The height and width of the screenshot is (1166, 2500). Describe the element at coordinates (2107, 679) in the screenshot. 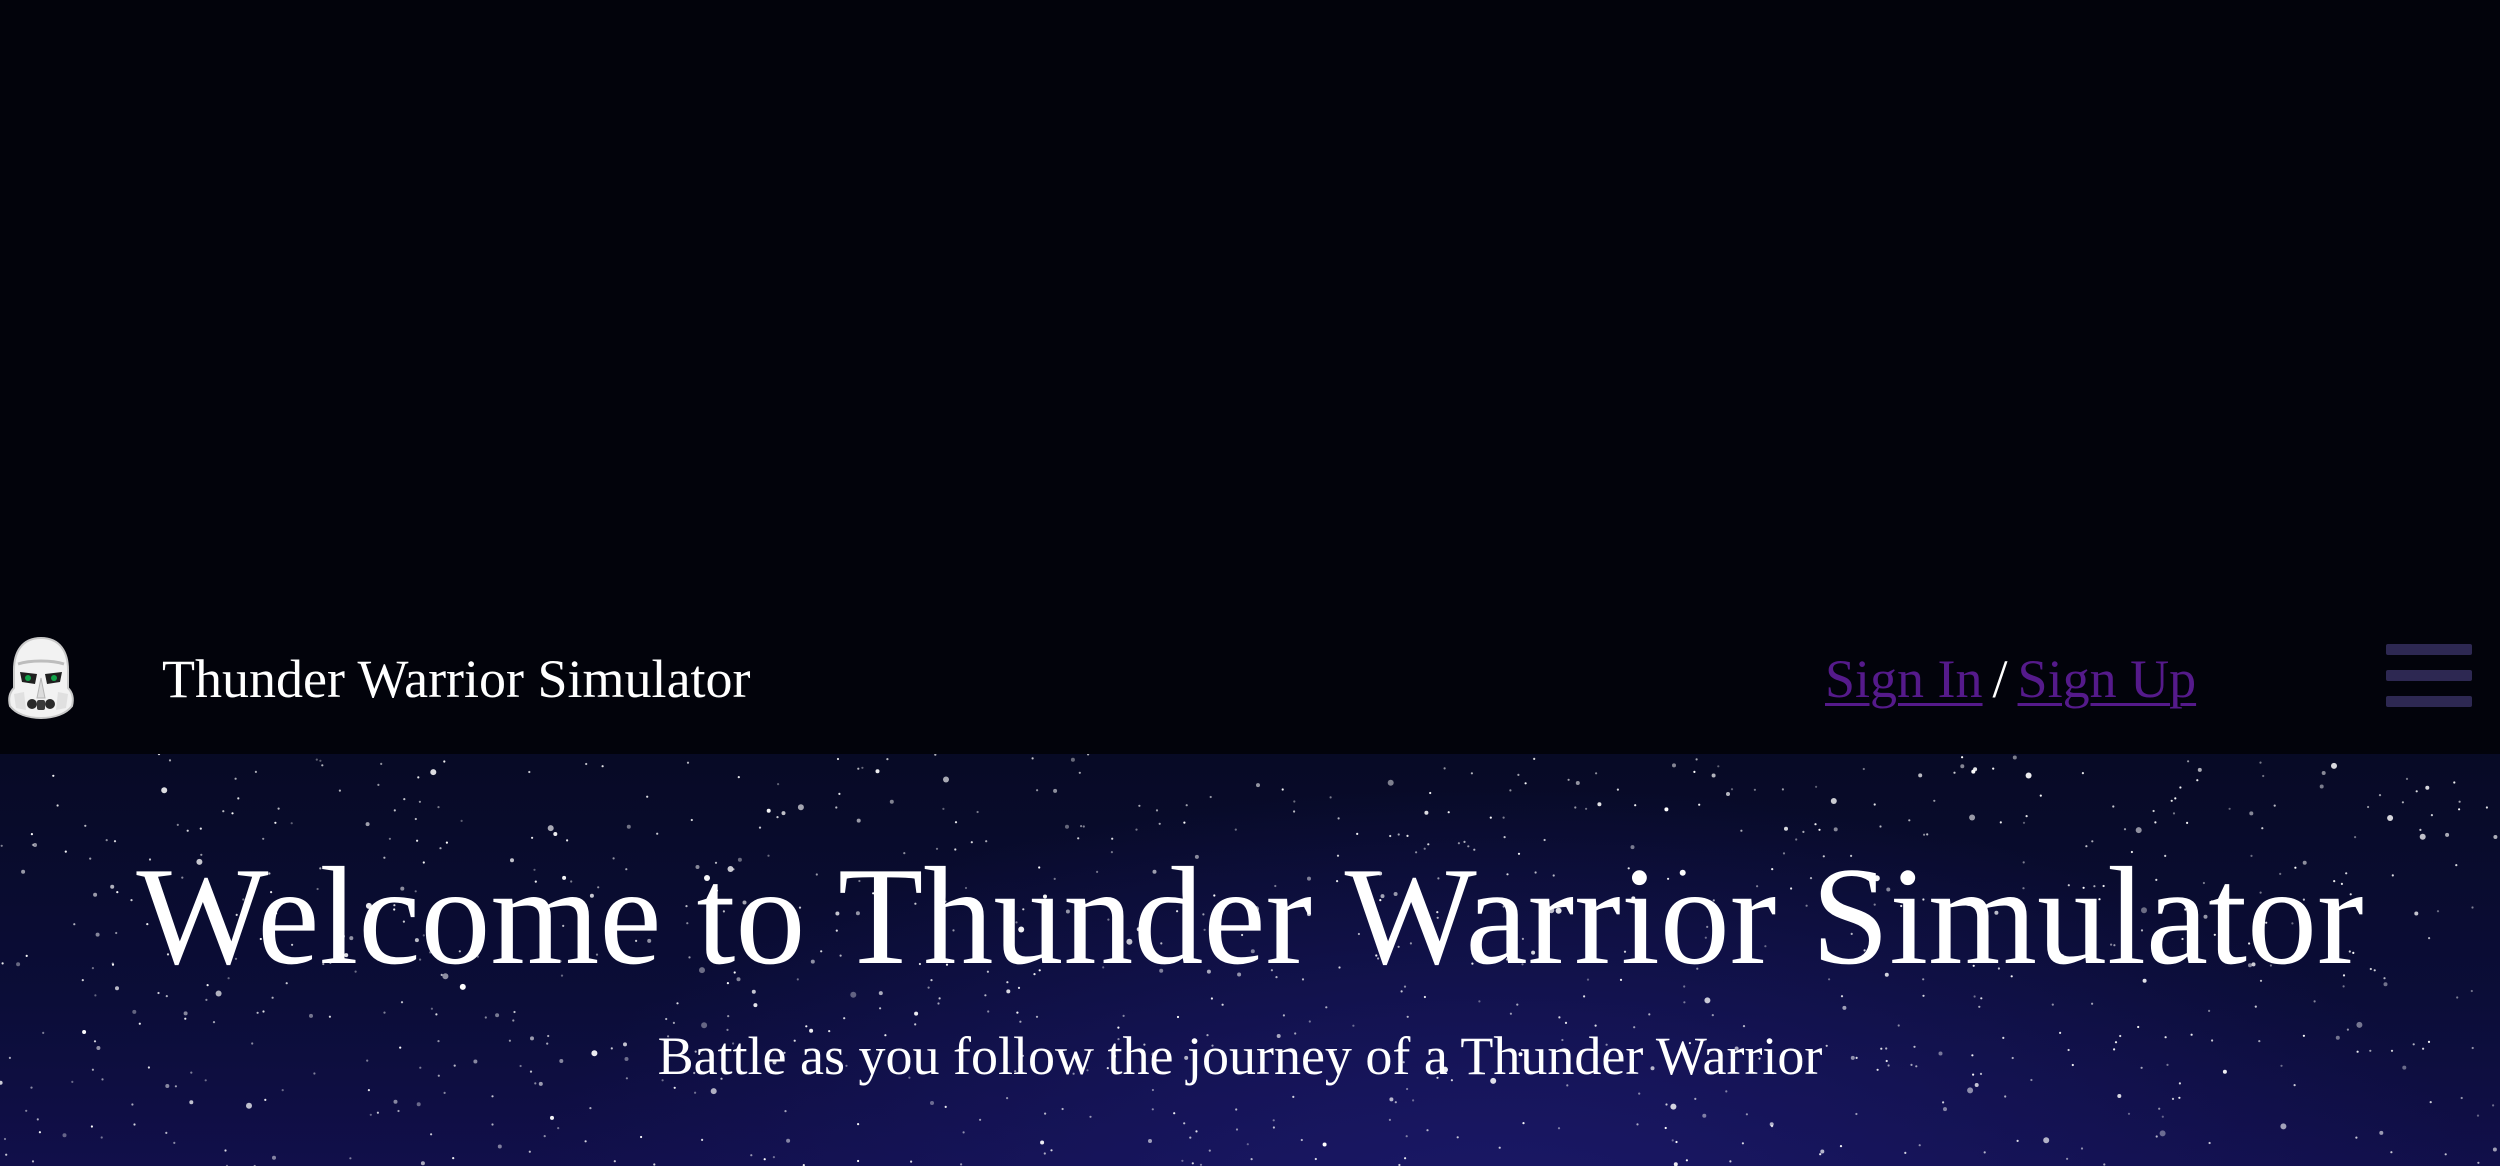

I see `sign-up-link: Sign Up` at that location.